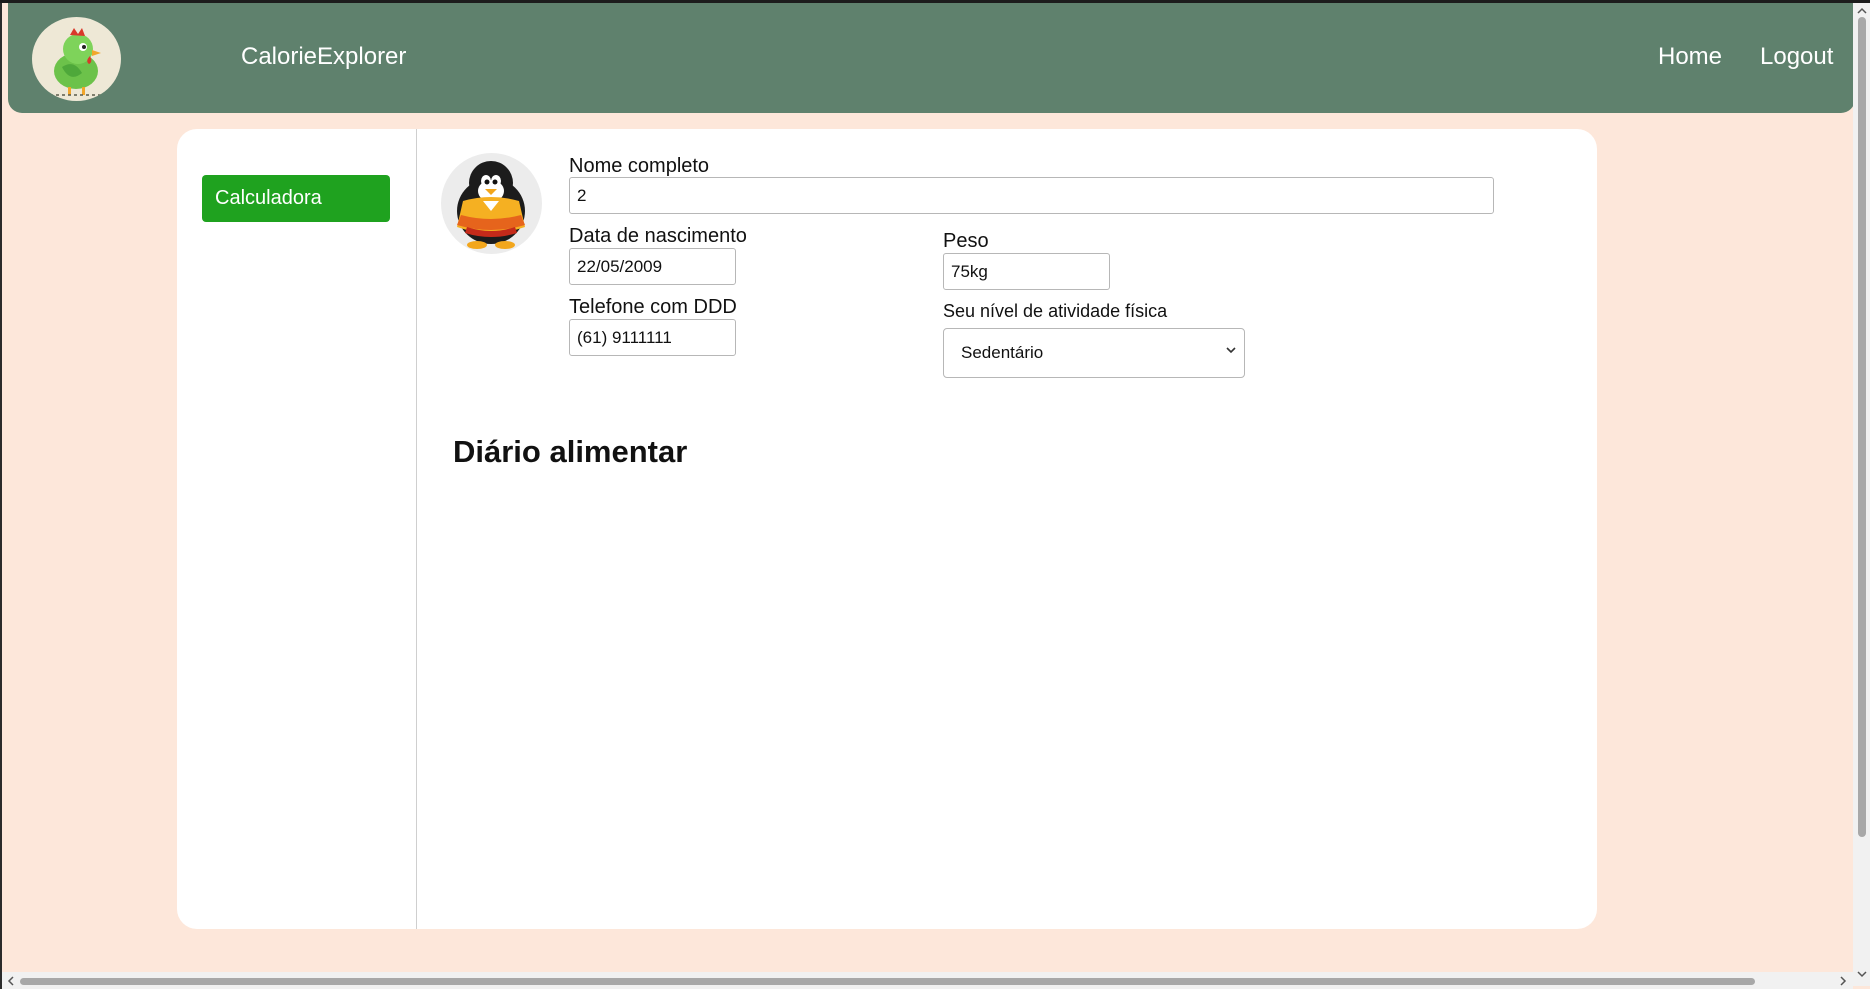 The height and width of the screenshot is (989, 1870). I want to click on window-left-border, so click(1, 496).